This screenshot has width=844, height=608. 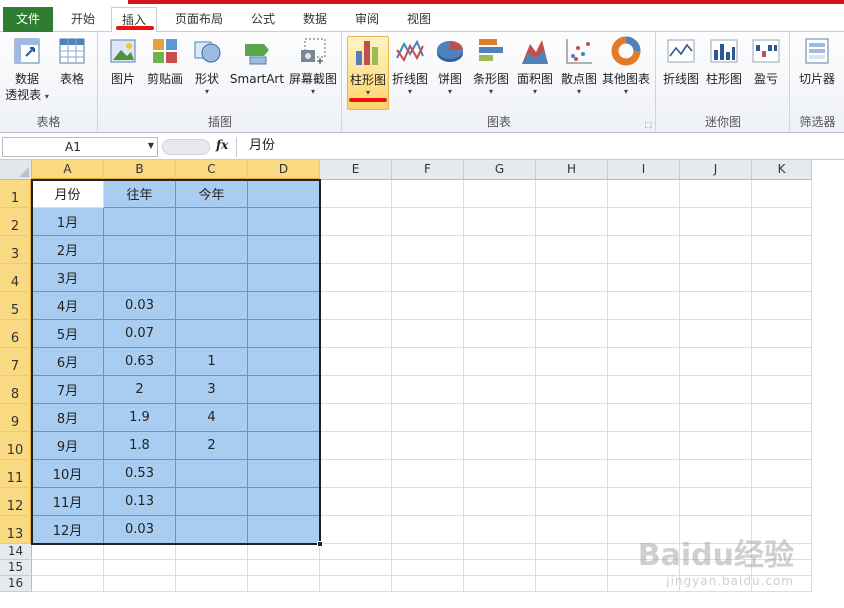 I want to click on name-box: A1 ▼, so click(x=80, y=147).